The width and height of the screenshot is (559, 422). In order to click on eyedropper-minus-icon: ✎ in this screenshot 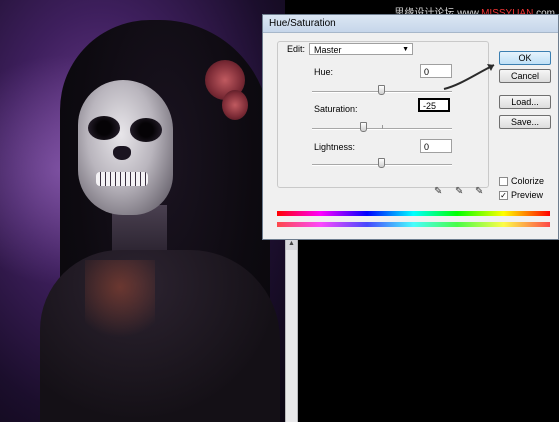, I will do `click(479, 191)`.